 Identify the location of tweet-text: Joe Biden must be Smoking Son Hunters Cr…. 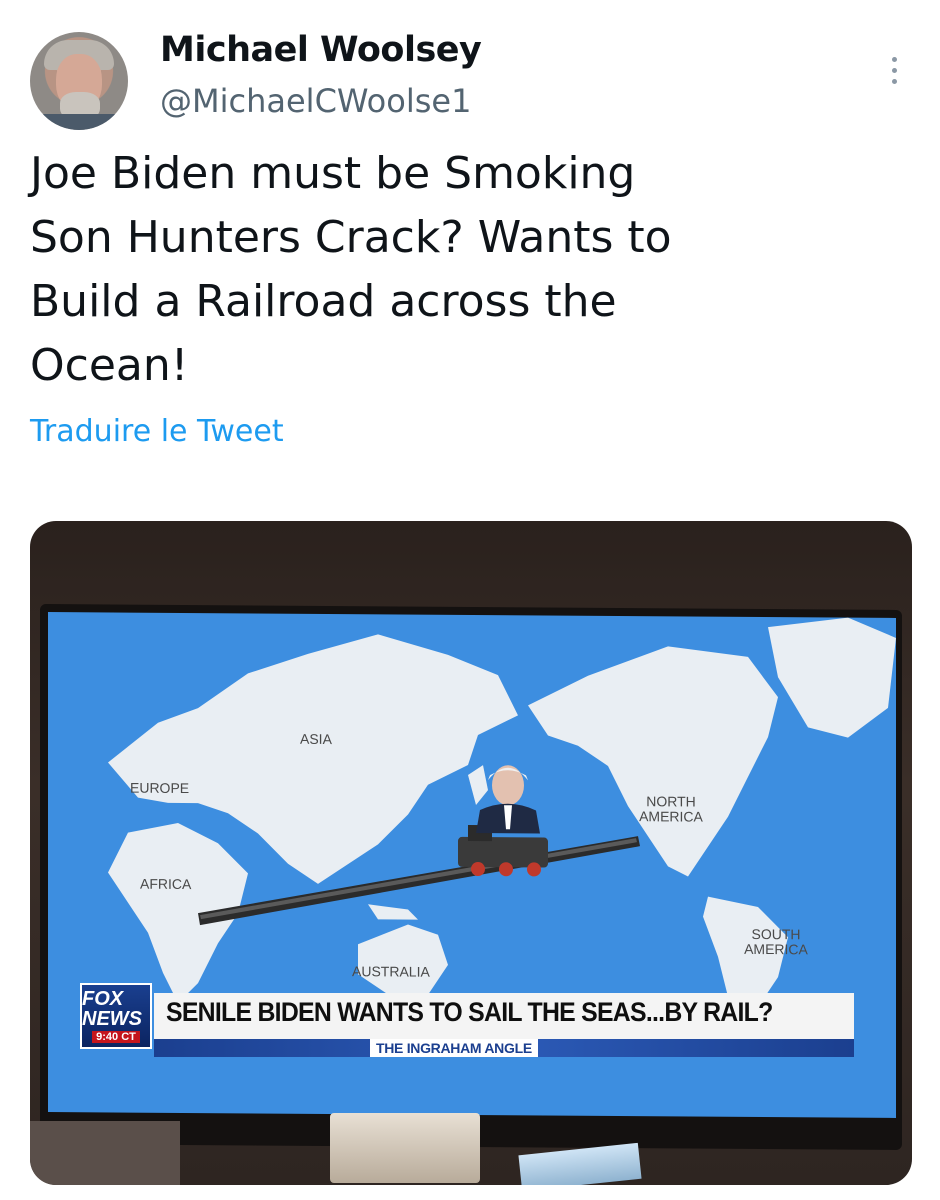
(351, 269).